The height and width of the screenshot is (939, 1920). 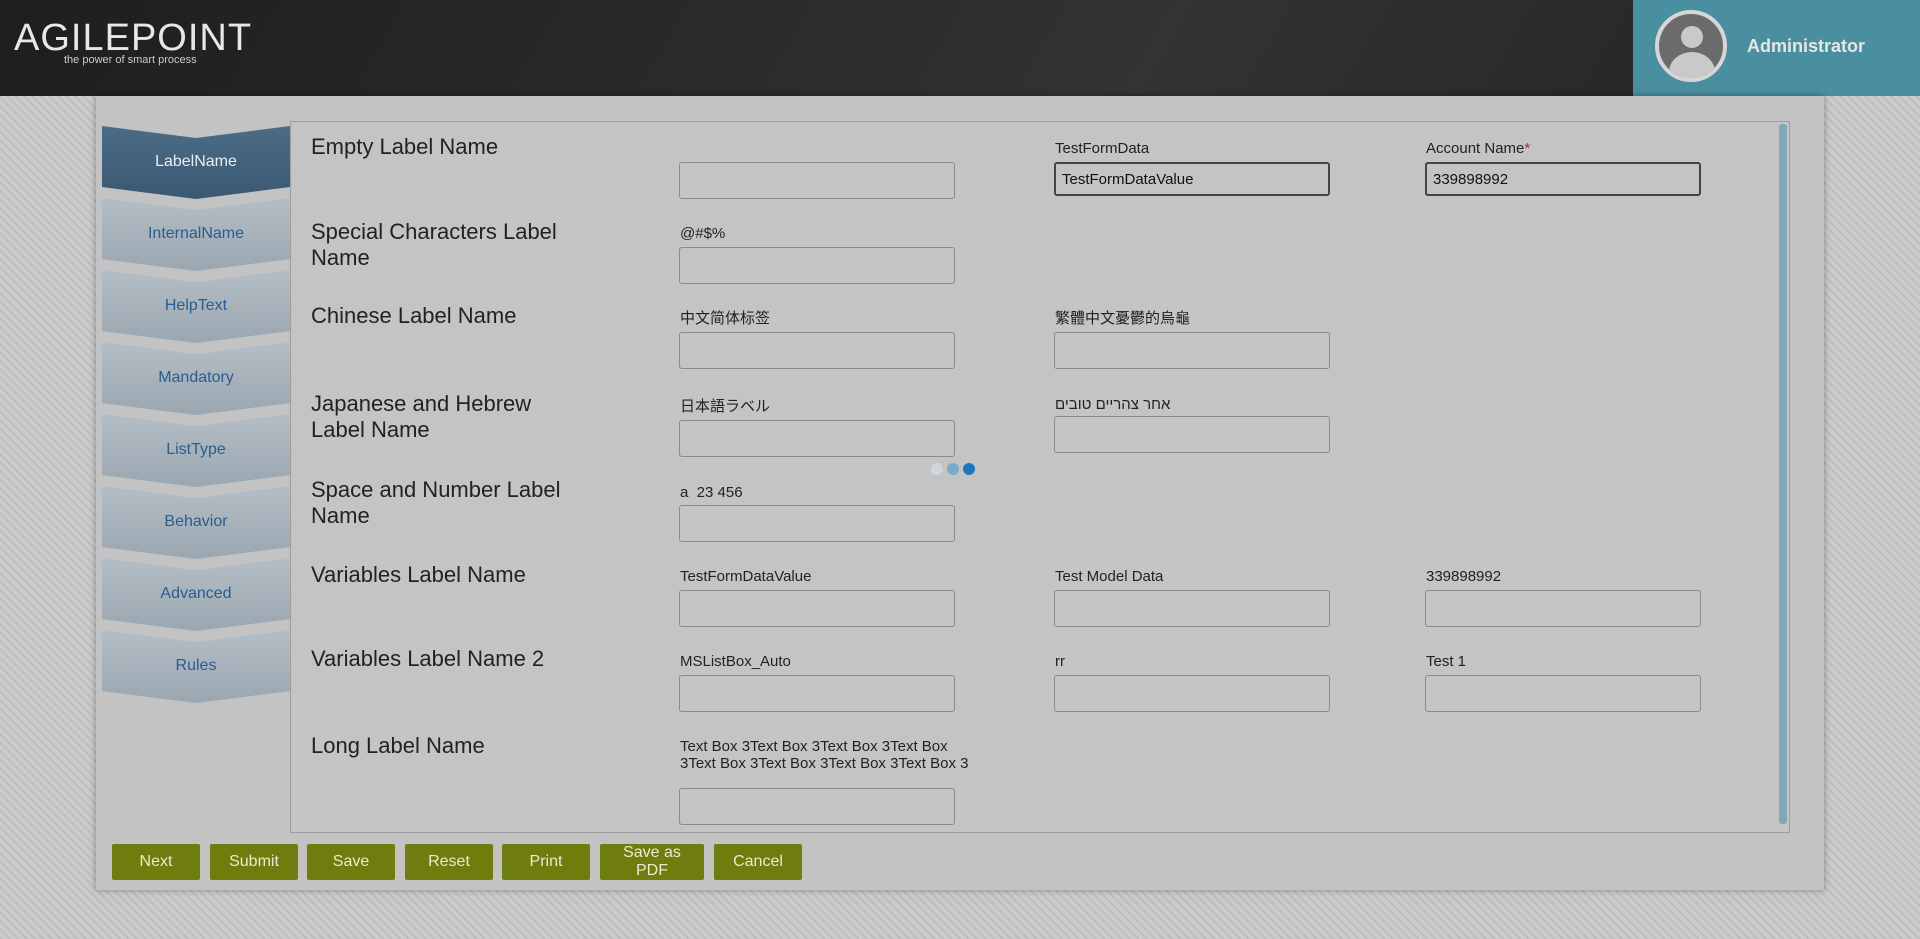 What do you see at coordinates (703, 233) in the screenshot?
I see `field-label-special-chars: @#$%` at bounding box center [703, 233].